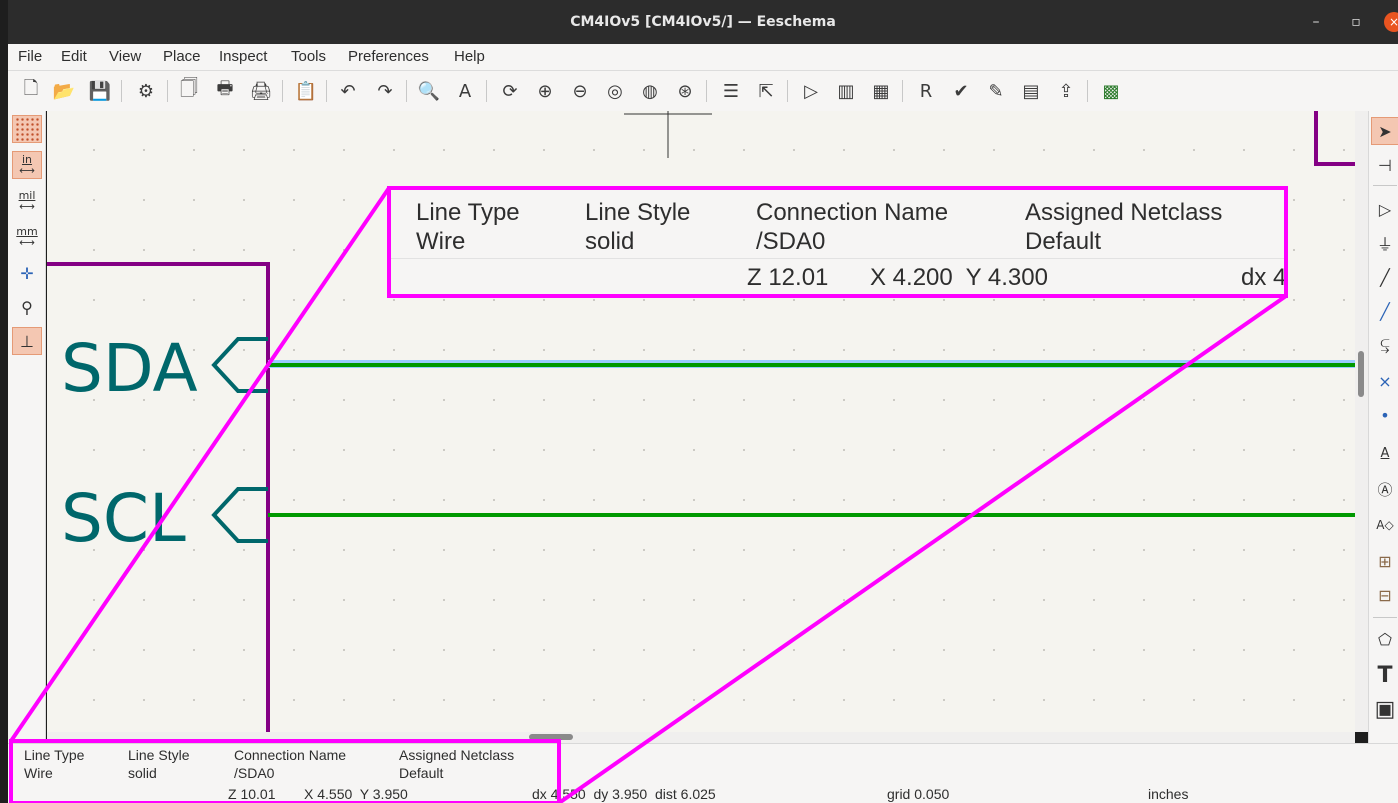  I want to click on callout-border, so click(837, 242).